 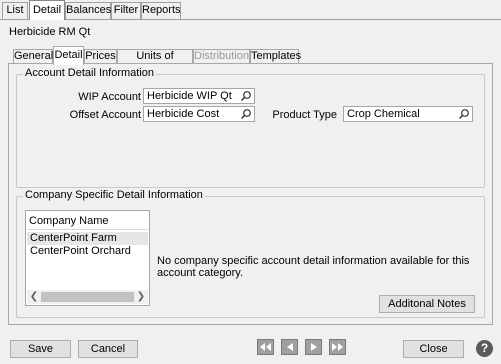 I want to click on company-name-column-header: Company Name, so click(x=69, y=221).